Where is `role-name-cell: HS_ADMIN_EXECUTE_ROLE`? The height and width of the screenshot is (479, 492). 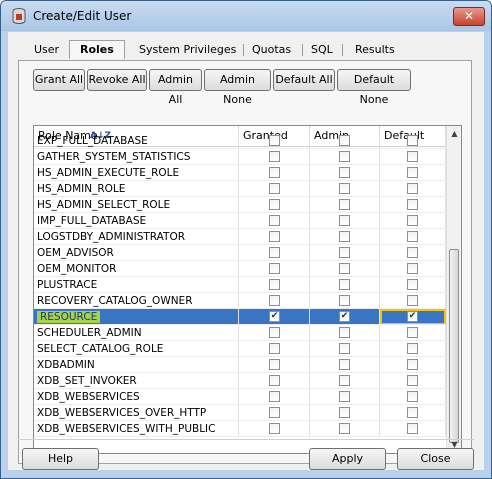 role-name-cell: HS_ADMIN_EXECUTE_ROLE is located at coordinates (136, 173).